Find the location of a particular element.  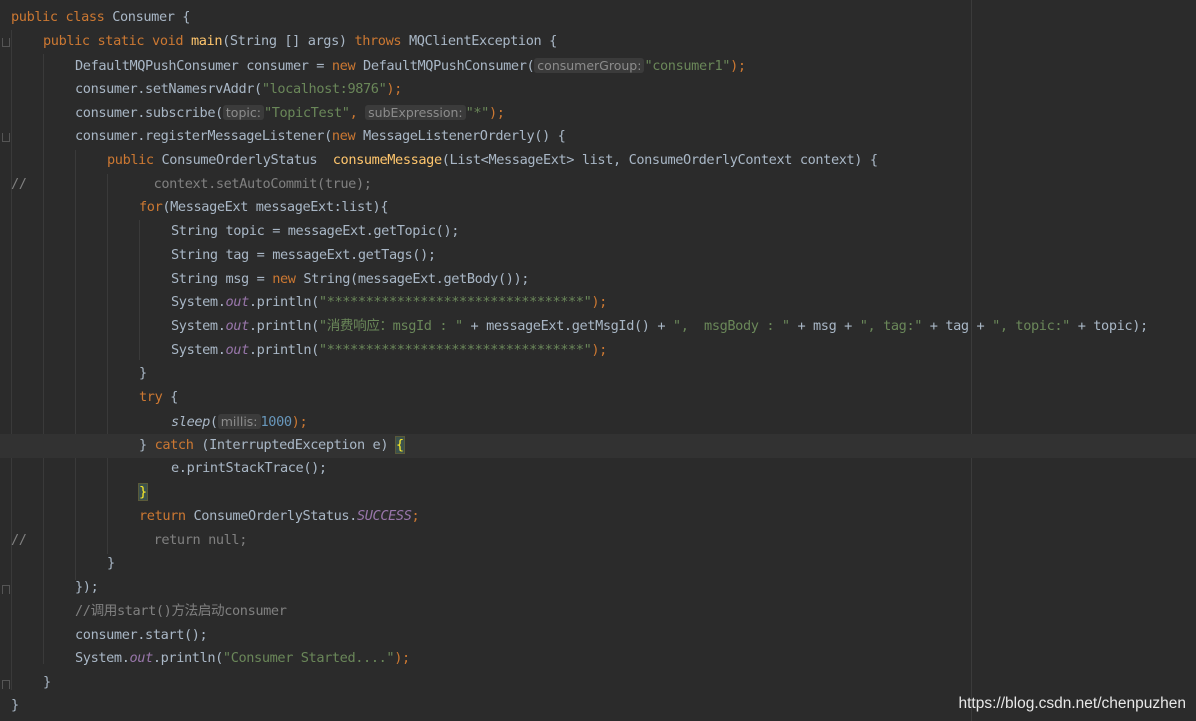

code-line-19: } catch (InterruptedException e) { is located at coordinates (598, 446).